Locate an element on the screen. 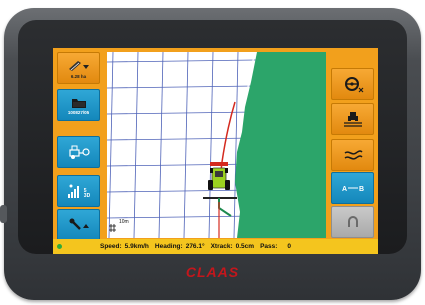 This screenshot has height=305, width=425. steering-wheel-icon is located at coordinates (353, 85).